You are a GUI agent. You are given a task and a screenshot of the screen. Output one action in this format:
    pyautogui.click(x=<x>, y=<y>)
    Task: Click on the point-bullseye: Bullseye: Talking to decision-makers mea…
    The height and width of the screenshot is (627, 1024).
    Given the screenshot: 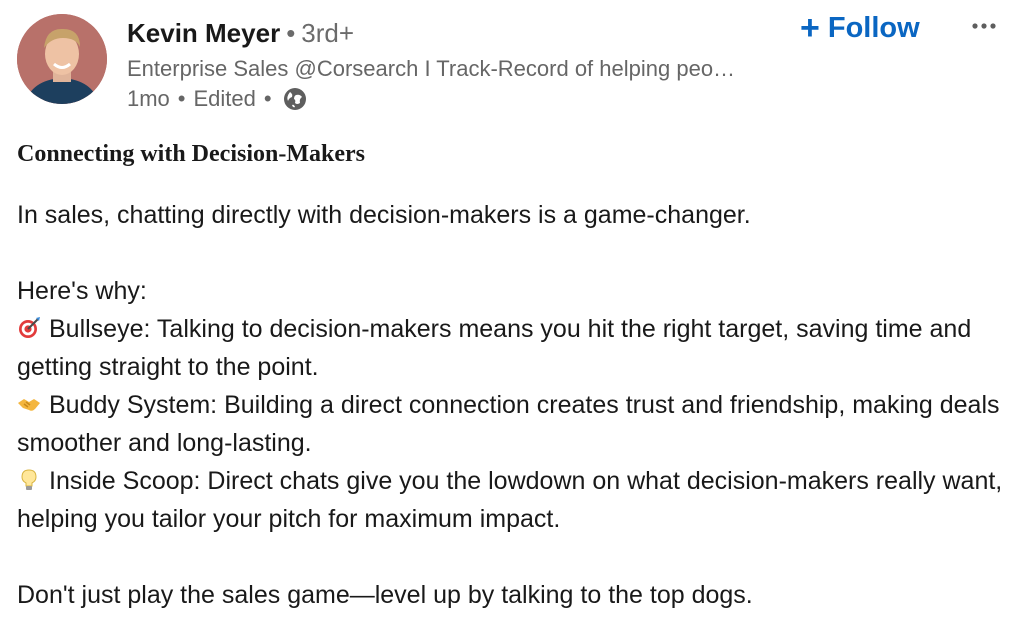 What is the action you would take?
    pyautogui.click(x=512, y=348)
    